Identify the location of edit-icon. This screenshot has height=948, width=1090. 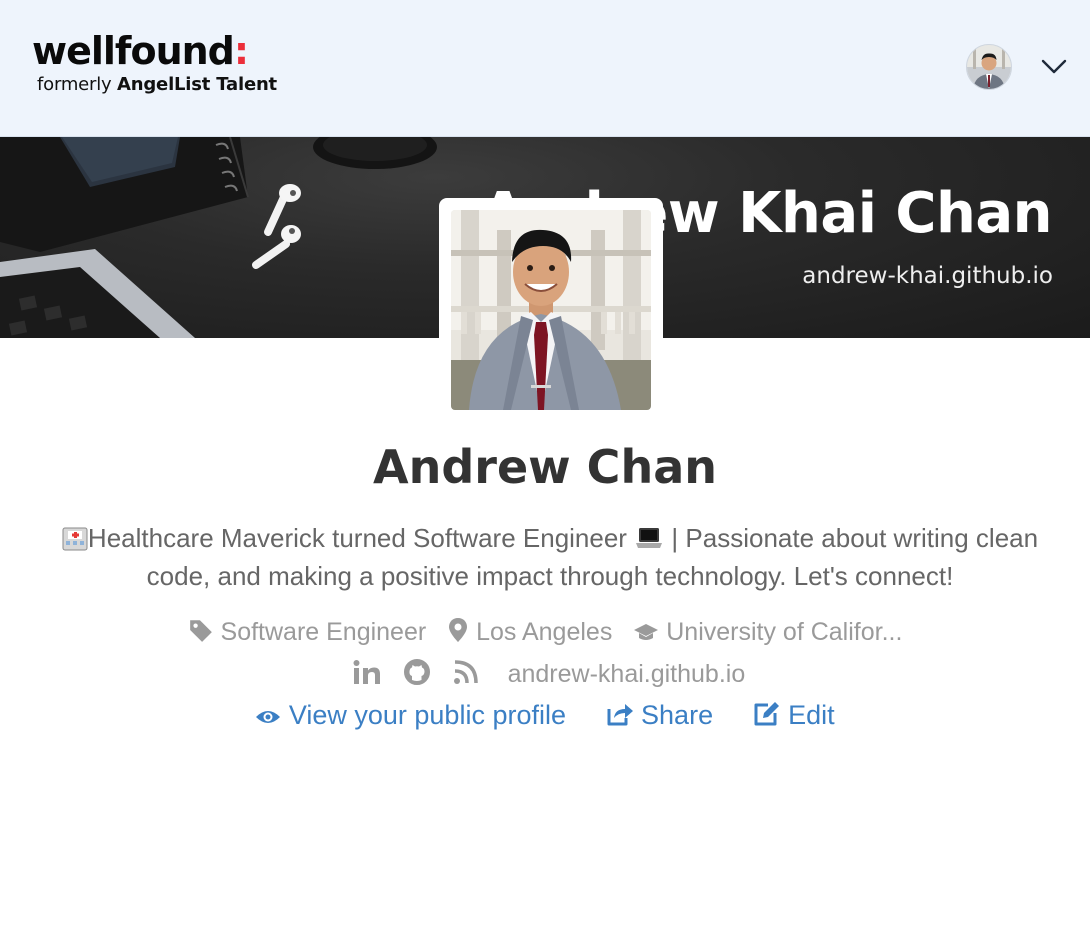
(766, 714).